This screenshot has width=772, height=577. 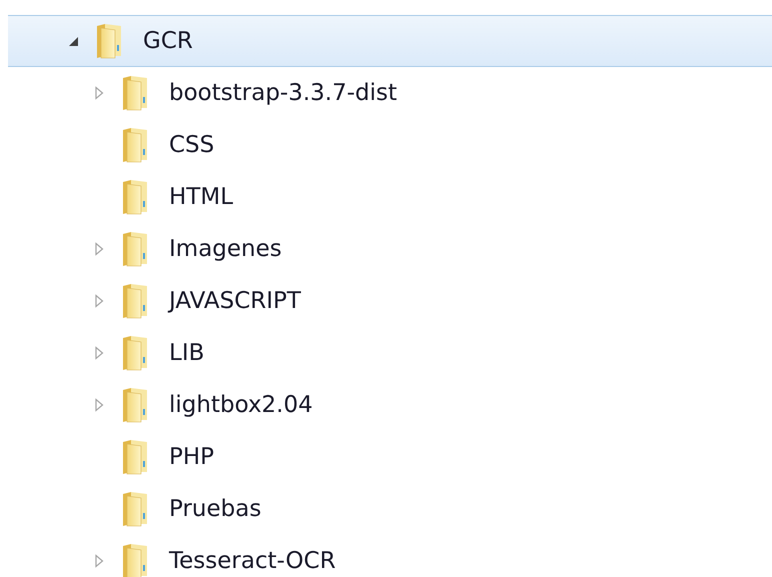 What do you see at coordinates (390, 556) in the screenshot?
I see `tree-item: Tesseract-OCR` at bounding box center [390, 556].